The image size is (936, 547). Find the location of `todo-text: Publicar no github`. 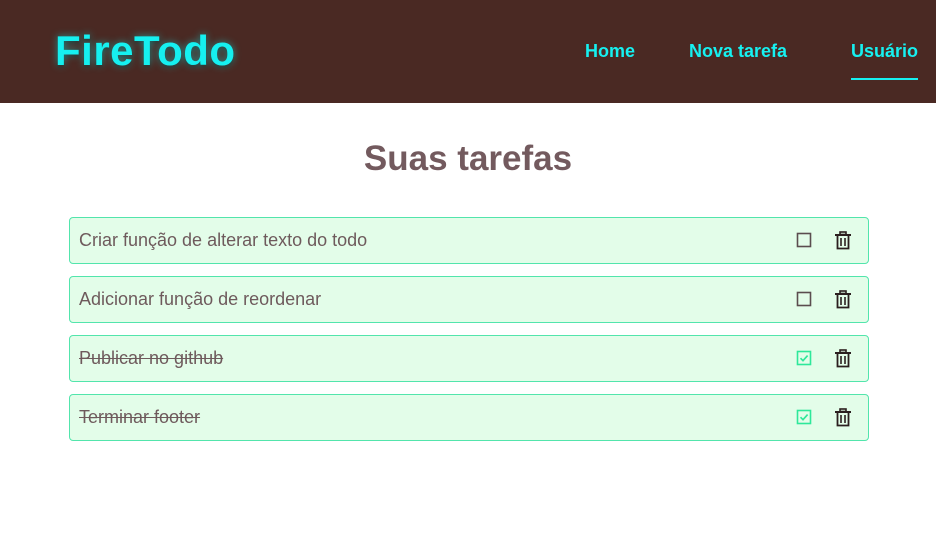

todo-text: Publicar no github is located at coordinates (151, 358).